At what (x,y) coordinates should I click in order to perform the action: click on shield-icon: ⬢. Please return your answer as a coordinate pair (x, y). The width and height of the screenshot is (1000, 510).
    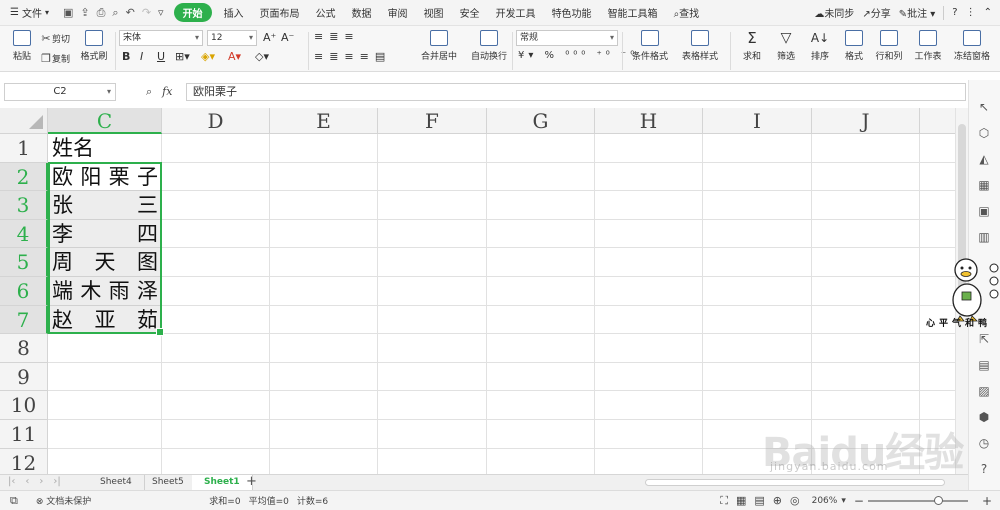
    Looking at the image, I should click on (984, 417).